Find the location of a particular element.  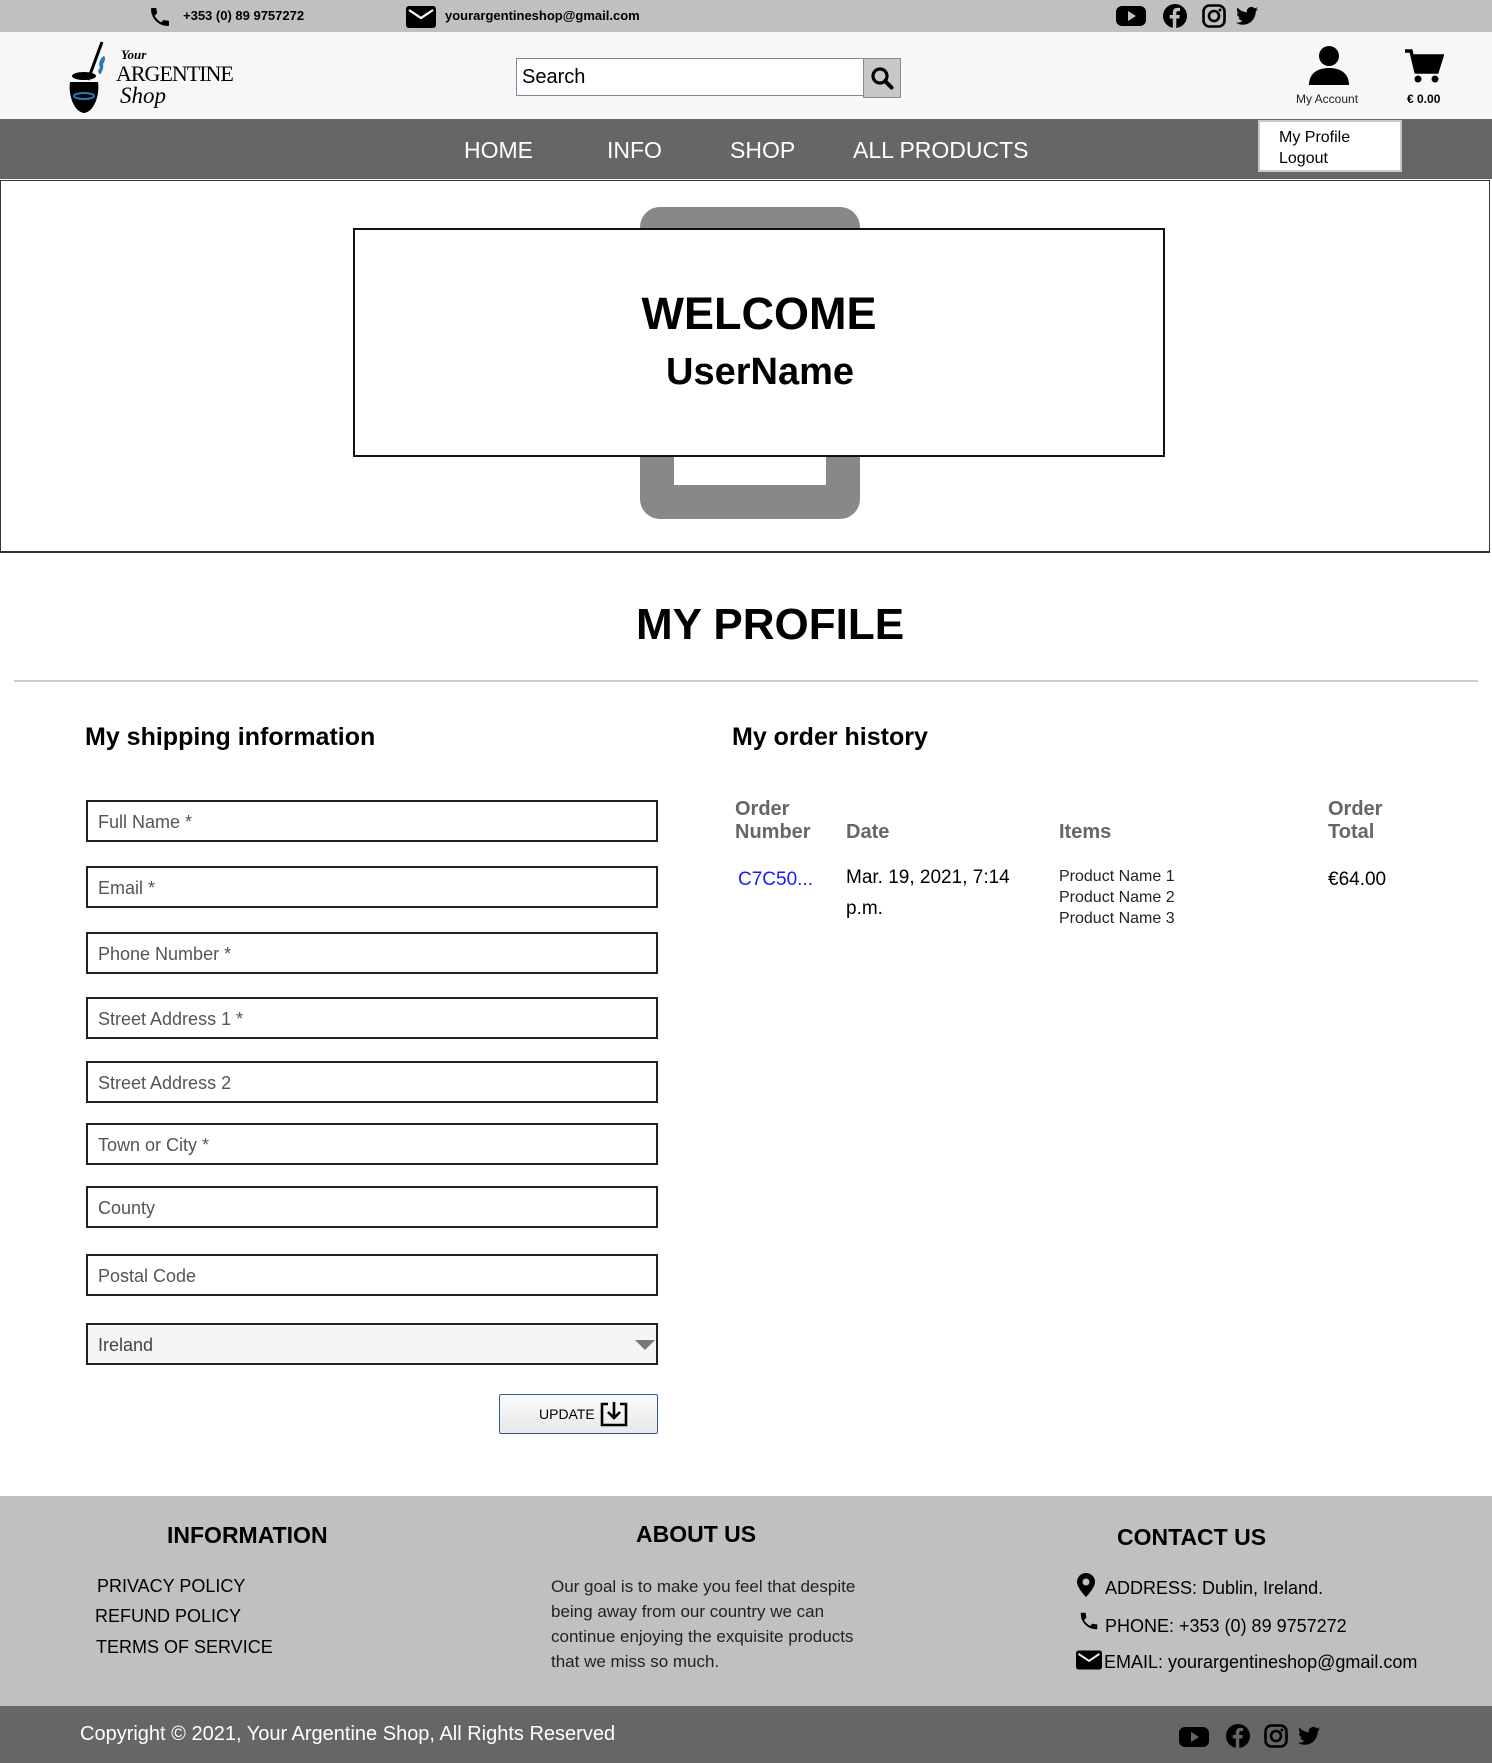

full-name-field: Full Name * is located at coordinates (372, 821).